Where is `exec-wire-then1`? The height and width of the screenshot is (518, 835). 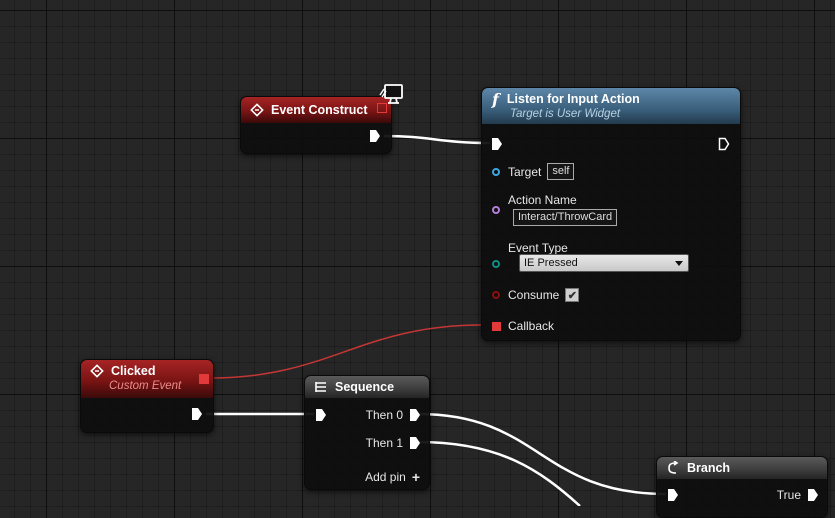
exec-wire-then1 is located at coordinates (499, 473).